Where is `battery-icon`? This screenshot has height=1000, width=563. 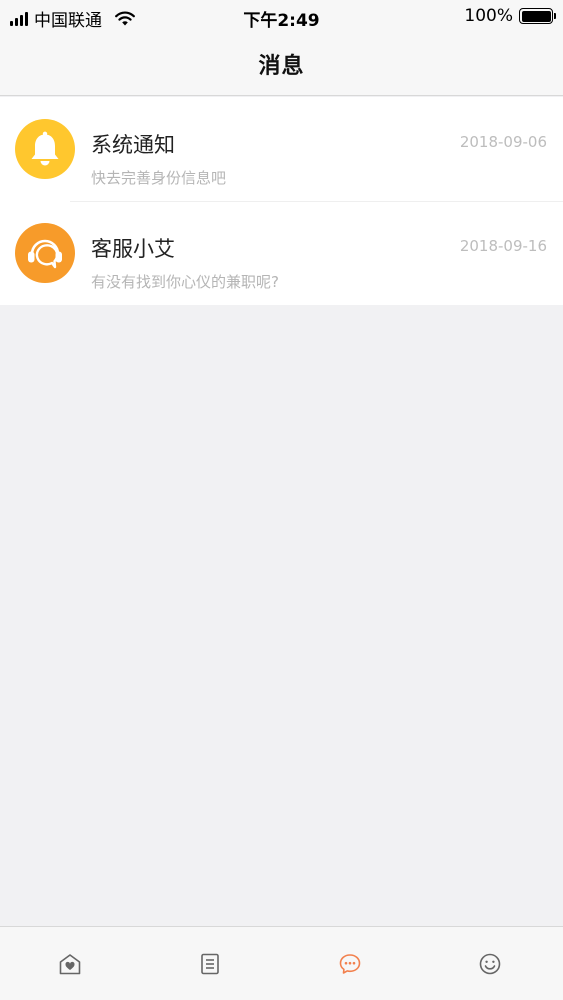 battery-icon is located at coordinates (537, 16).